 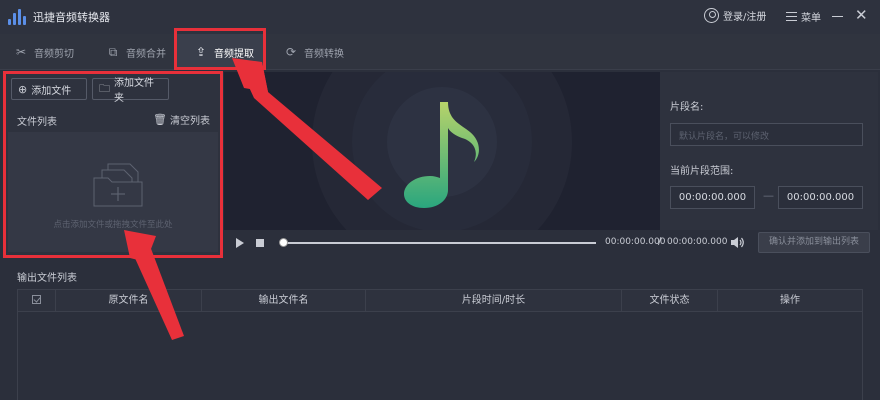 I want to click on player-controls: 00:00:00.000 / 00:00:00.000 确认并添加到输出列表, so click(x=551, y=242).